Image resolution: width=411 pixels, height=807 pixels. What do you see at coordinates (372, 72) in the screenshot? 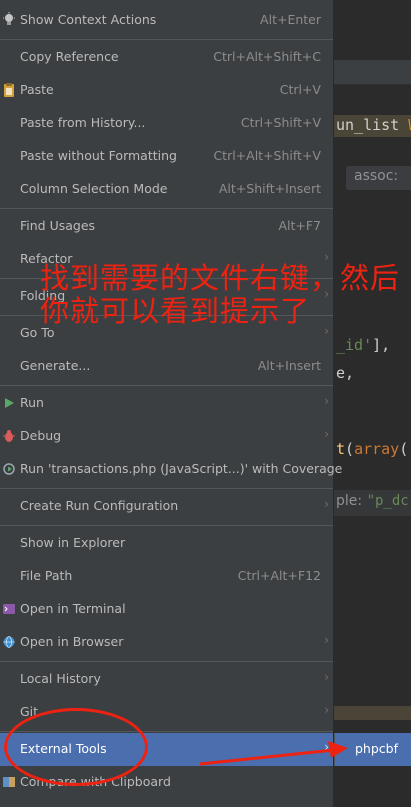
I see `editor-tab-strip` at bounding box center [372, 72].